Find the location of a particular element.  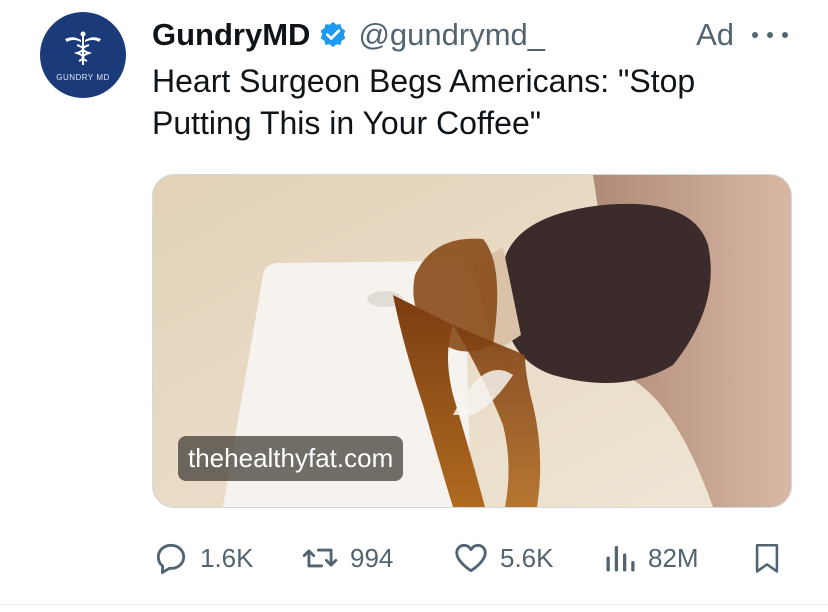

reply-button: 1.6K is located at coordinates (203, 558).